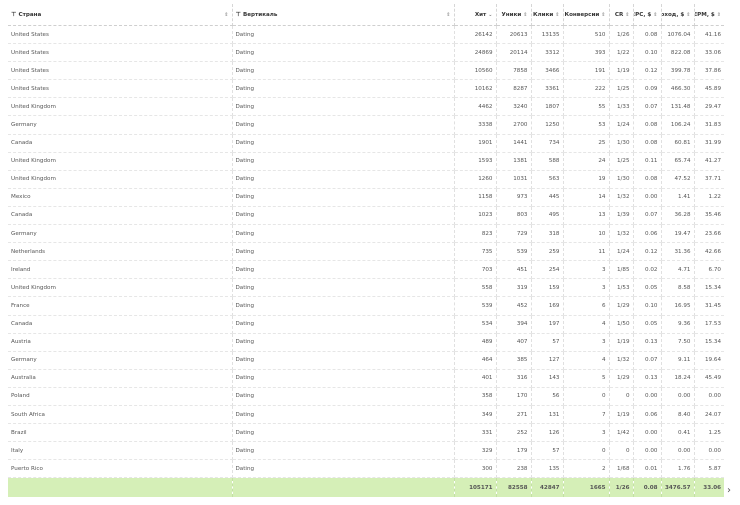 This screenshot has width=740, height=505. Describe the element at coordinates (678, 415) in the screenshot. I see `metric-cell: 8.40` at that location.